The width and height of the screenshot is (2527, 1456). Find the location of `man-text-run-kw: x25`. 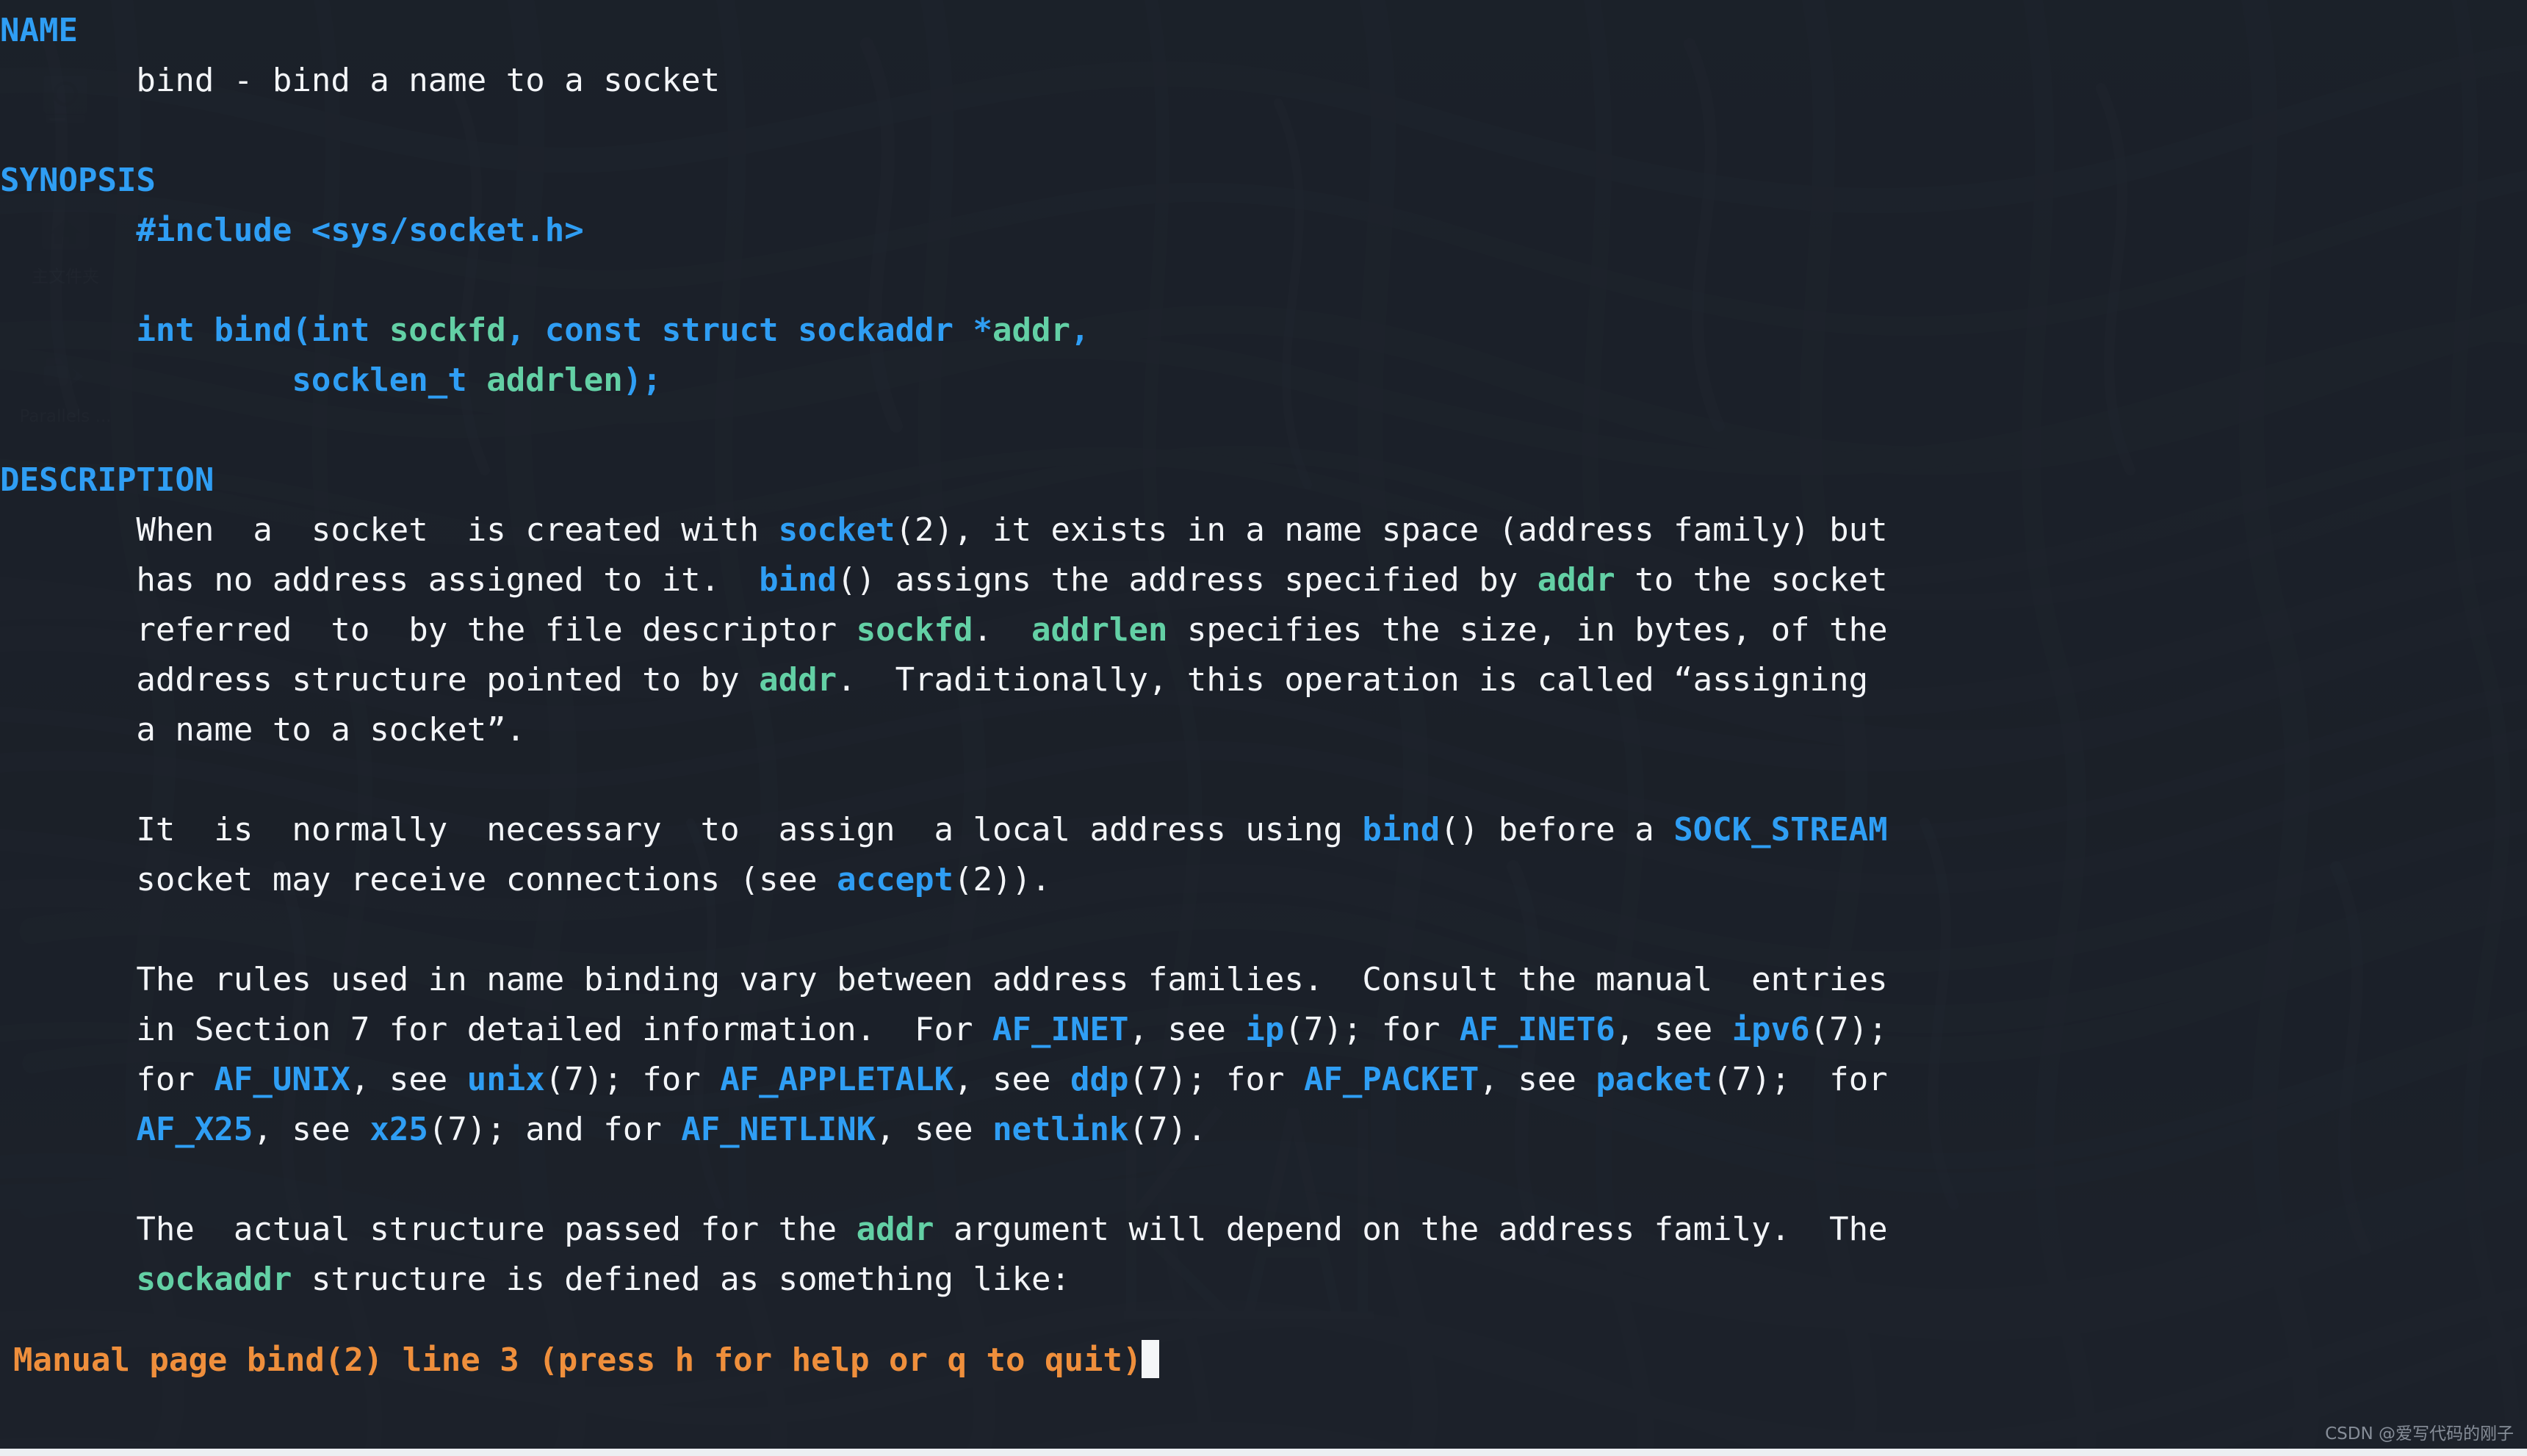

man-text-run-kw: x25 is located at coordinates (399, 1129).